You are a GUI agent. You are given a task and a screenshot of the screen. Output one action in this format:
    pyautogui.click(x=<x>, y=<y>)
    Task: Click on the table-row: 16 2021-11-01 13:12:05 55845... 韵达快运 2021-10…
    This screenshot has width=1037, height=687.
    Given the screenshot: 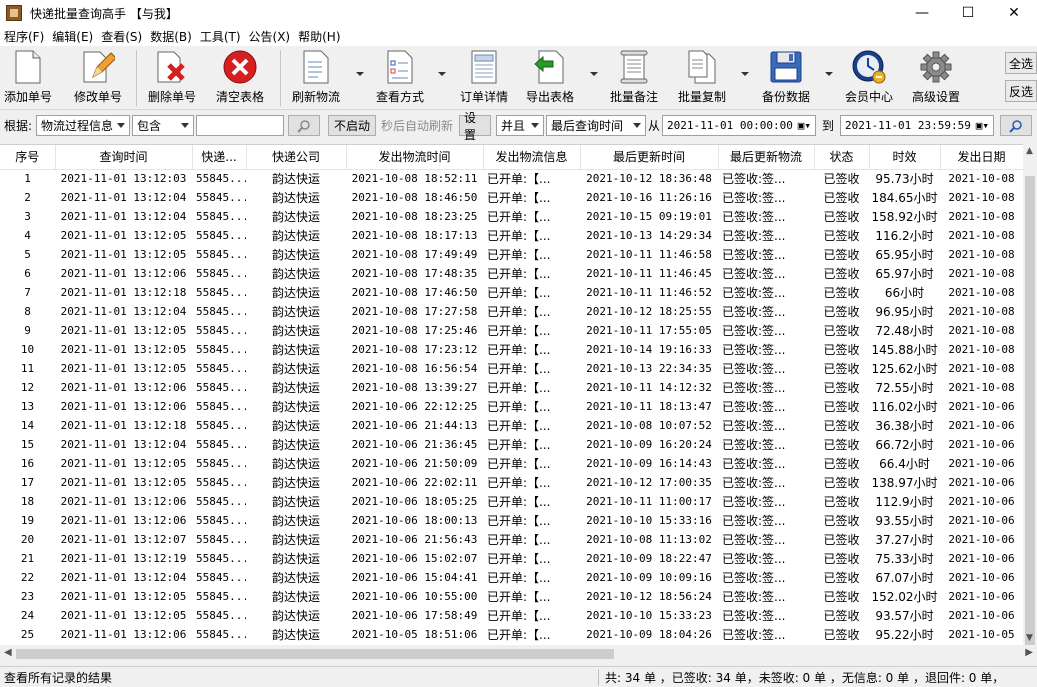 What is the action you would take?
    pyautogui.click(x=511, y=463)
    